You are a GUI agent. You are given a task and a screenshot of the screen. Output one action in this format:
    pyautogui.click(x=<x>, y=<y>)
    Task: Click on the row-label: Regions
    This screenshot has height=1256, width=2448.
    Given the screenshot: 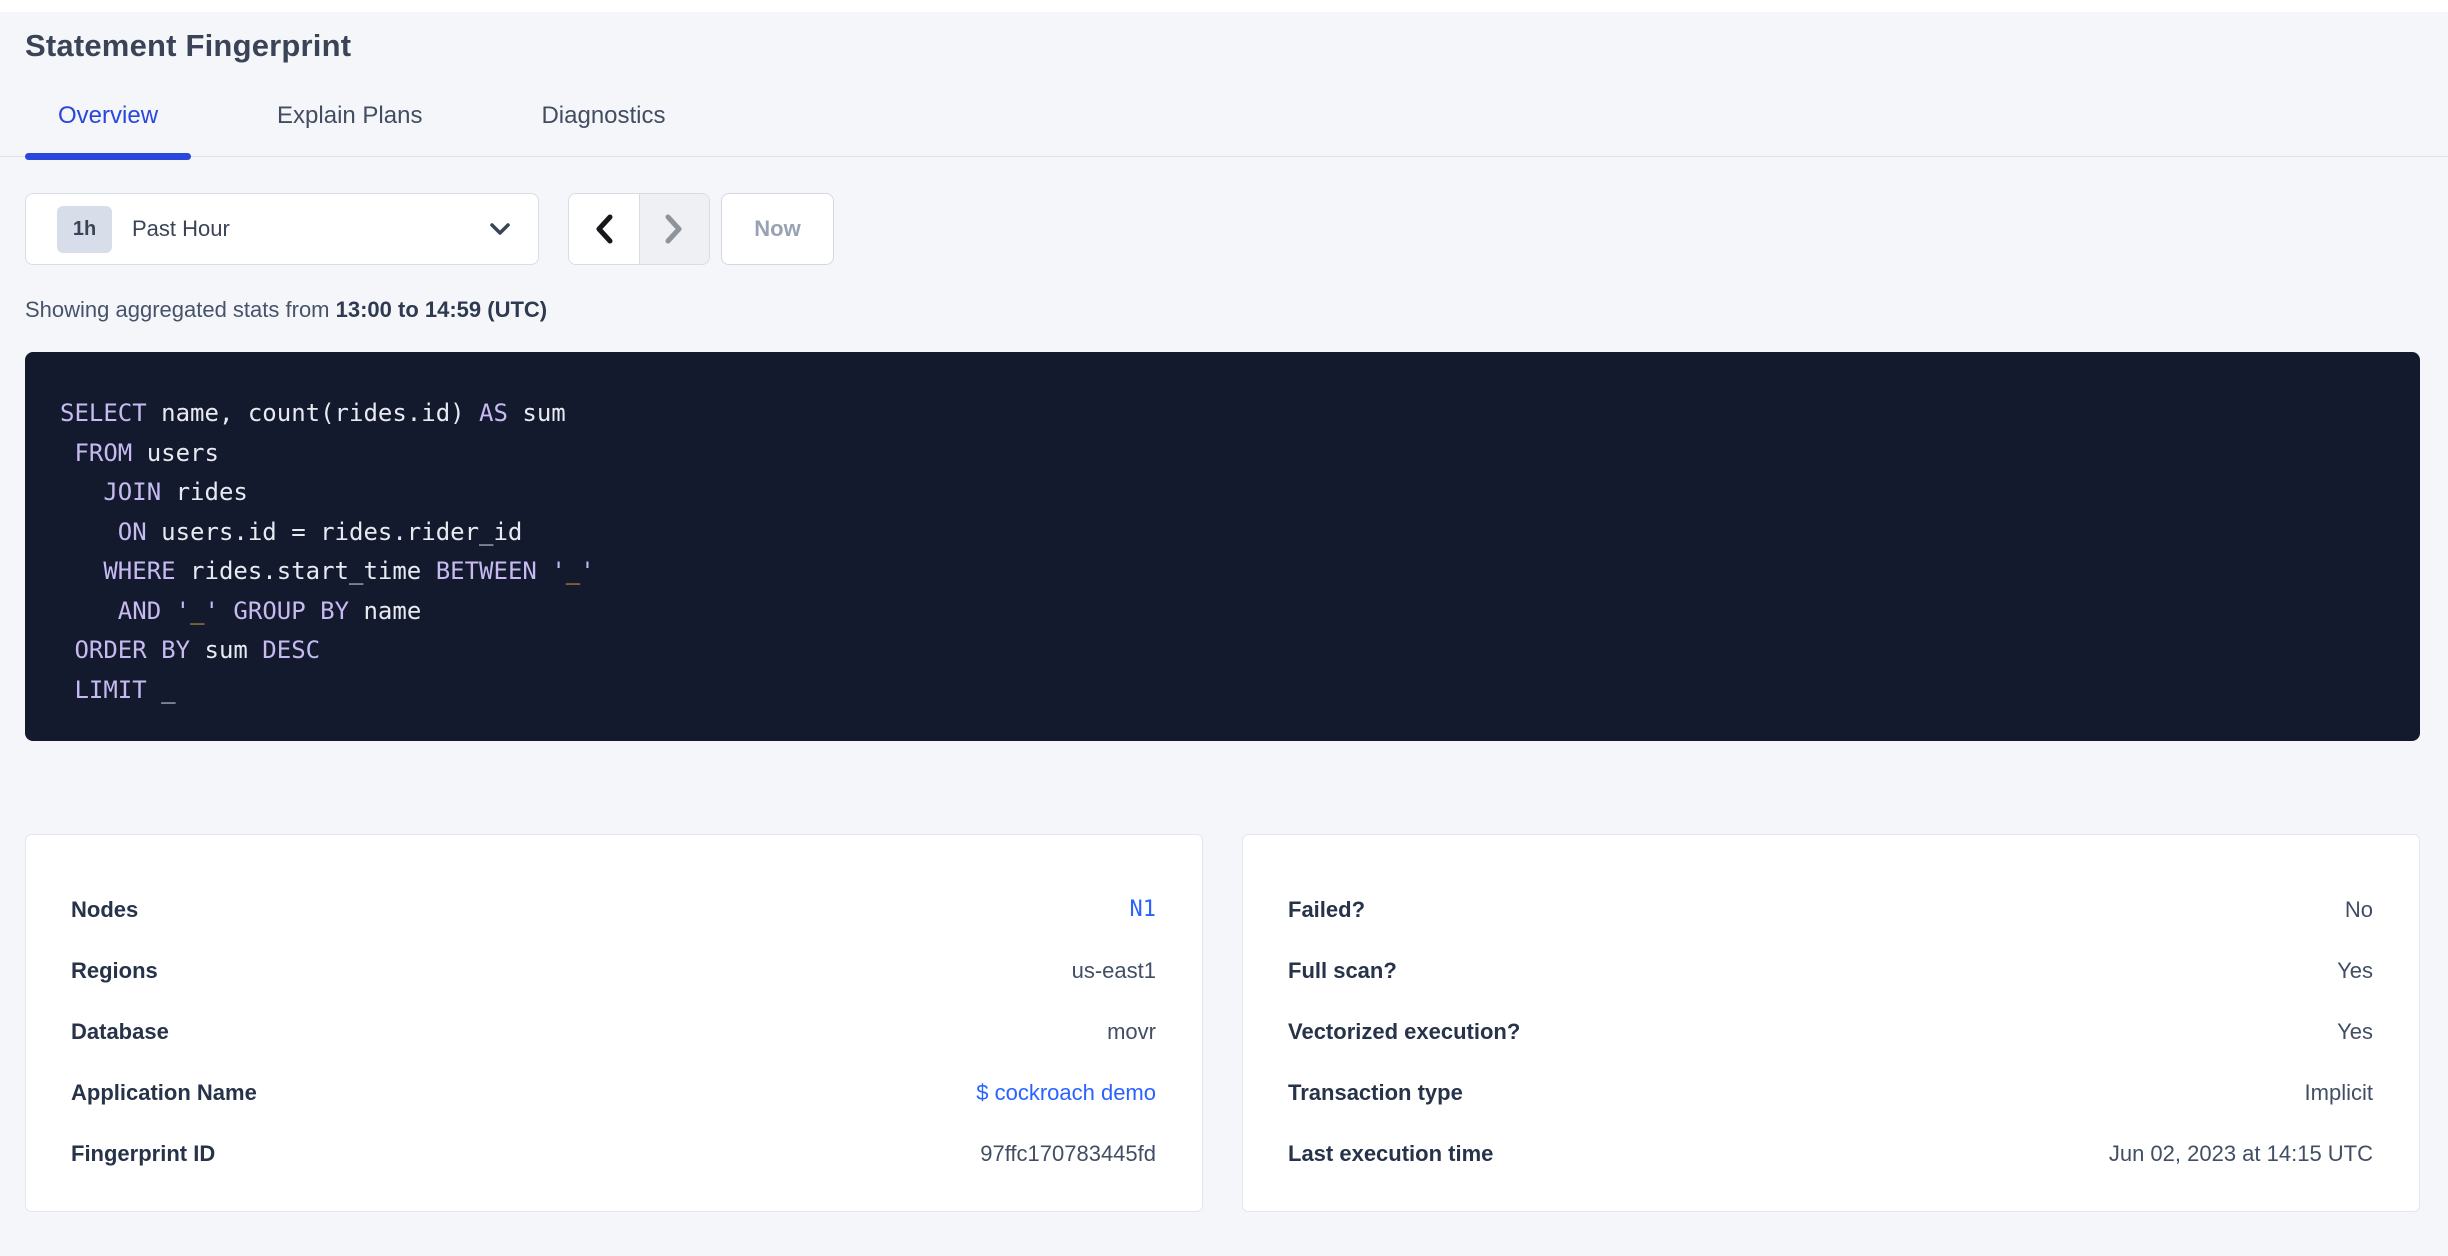 What is the action you would take?
    pyautogui.click(x=114, y=970)
    